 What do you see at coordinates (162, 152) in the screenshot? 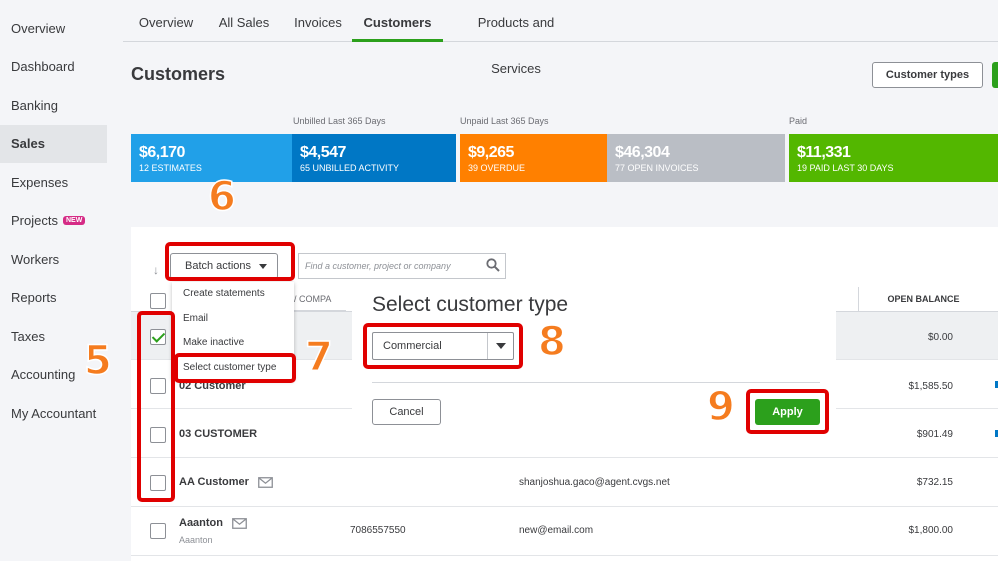
I see `segment-amount: $6,170` at bounding box center [162, 152].